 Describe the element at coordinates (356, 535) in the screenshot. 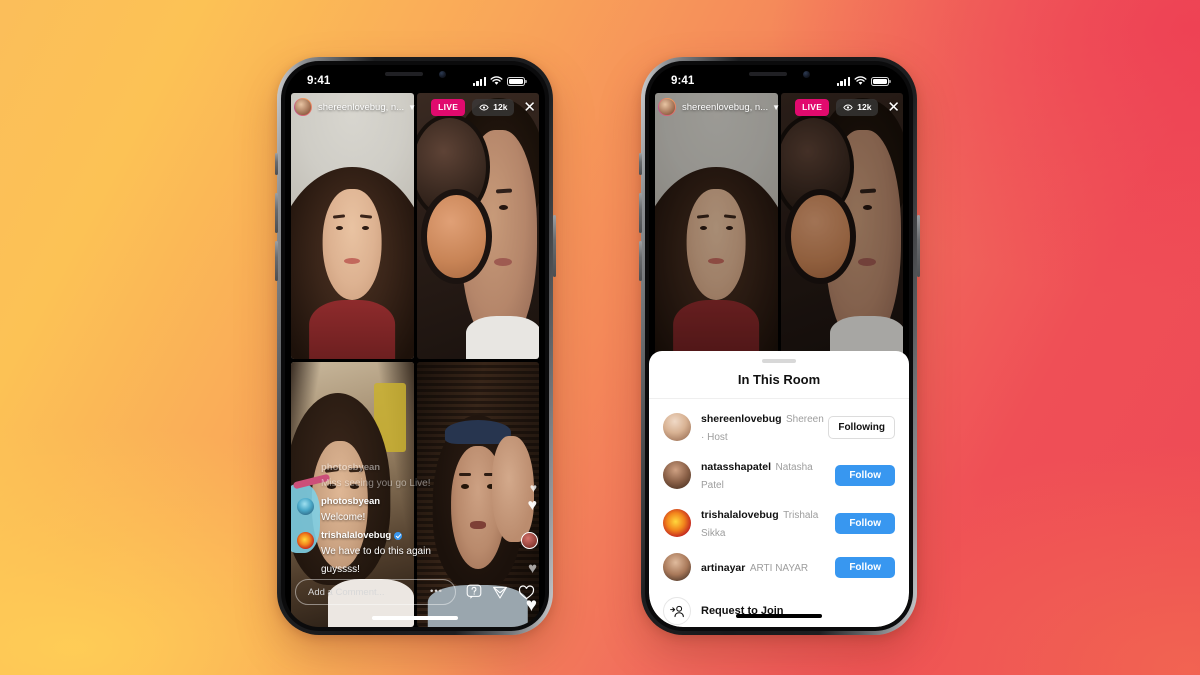

I see `comment-username: trishalalovebug` at that location.